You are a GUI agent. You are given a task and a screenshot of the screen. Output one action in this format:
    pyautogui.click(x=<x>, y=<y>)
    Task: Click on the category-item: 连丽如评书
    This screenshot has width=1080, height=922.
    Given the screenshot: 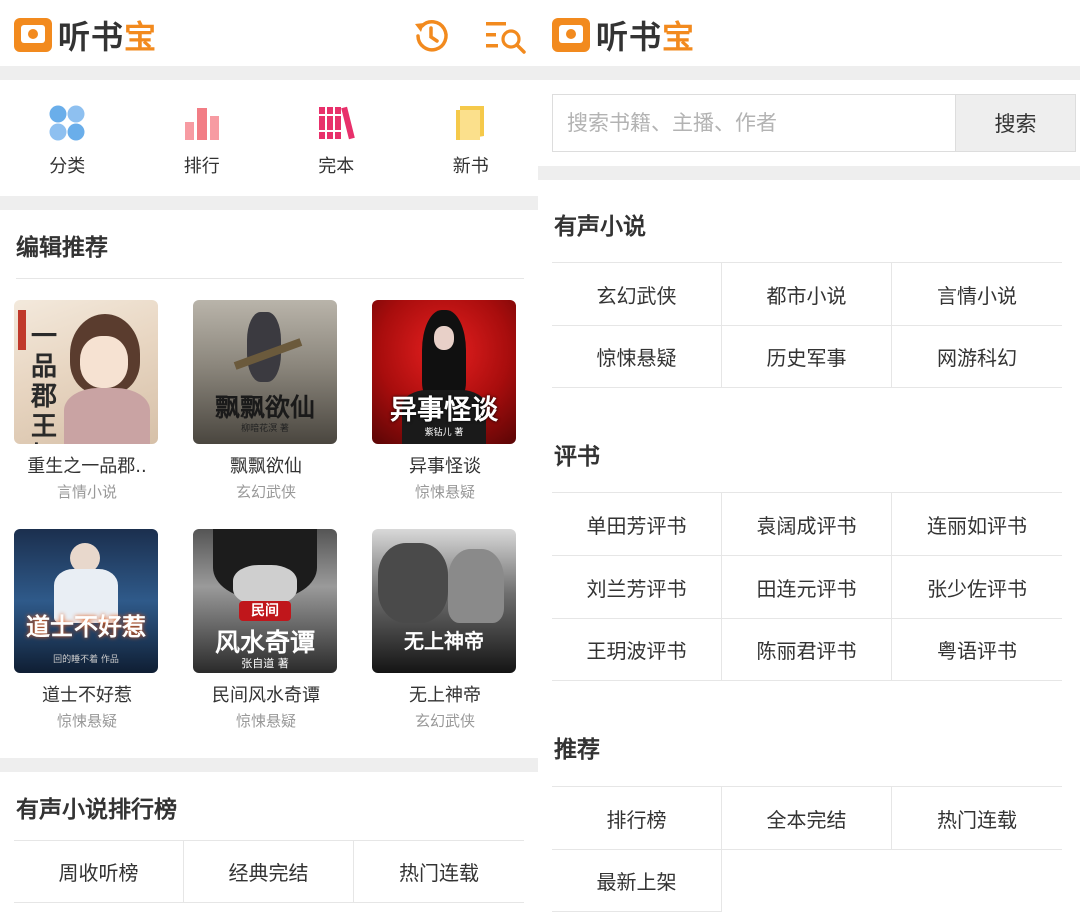 What is the action you would take?
    pyautogui.click(x=977, y=523)
    